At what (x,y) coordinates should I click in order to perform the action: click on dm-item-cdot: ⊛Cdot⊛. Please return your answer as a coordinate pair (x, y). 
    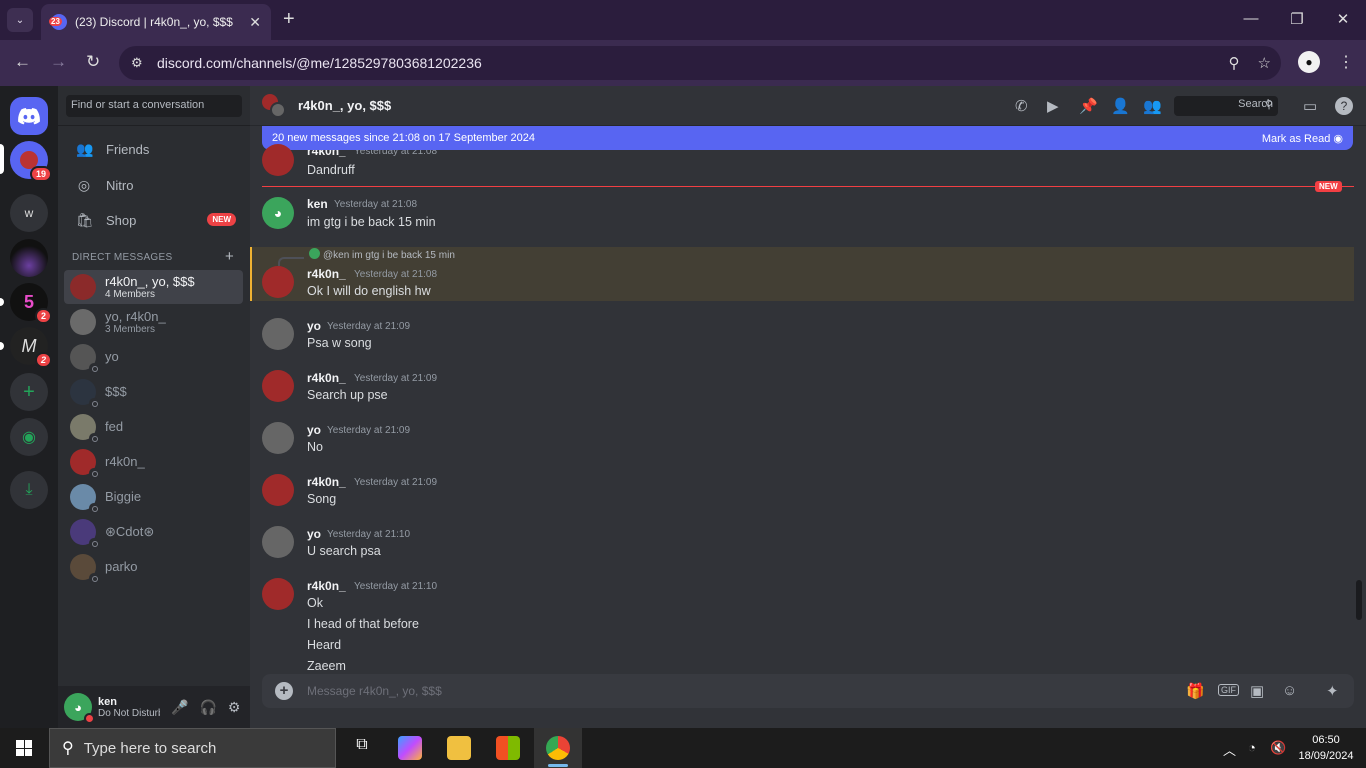
    Looking at the image, I should click on (153, 532).